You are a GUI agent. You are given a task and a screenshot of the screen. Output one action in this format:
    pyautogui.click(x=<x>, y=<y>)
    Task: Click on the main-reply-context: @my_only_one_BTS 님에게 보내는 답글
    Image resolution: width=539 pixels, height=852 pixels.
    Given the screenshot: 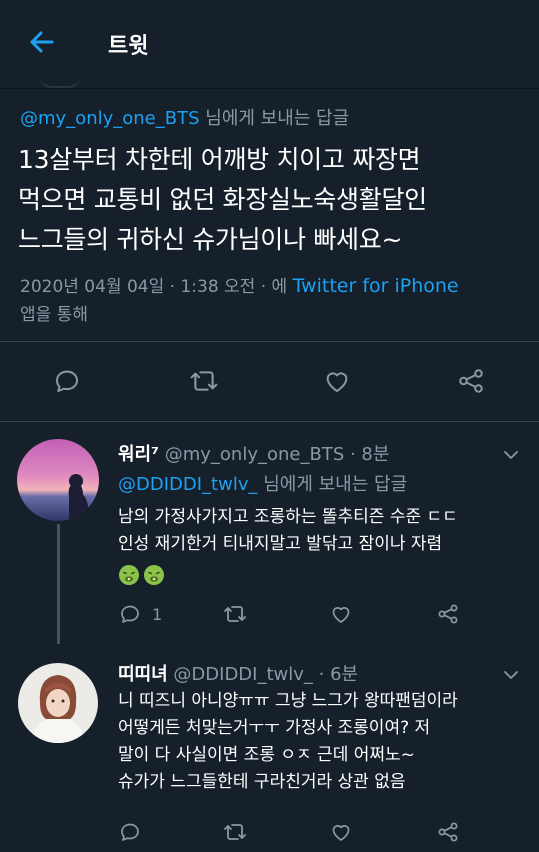 What is the action you would take?
    pyautogui.click(x=184, y=117)
    